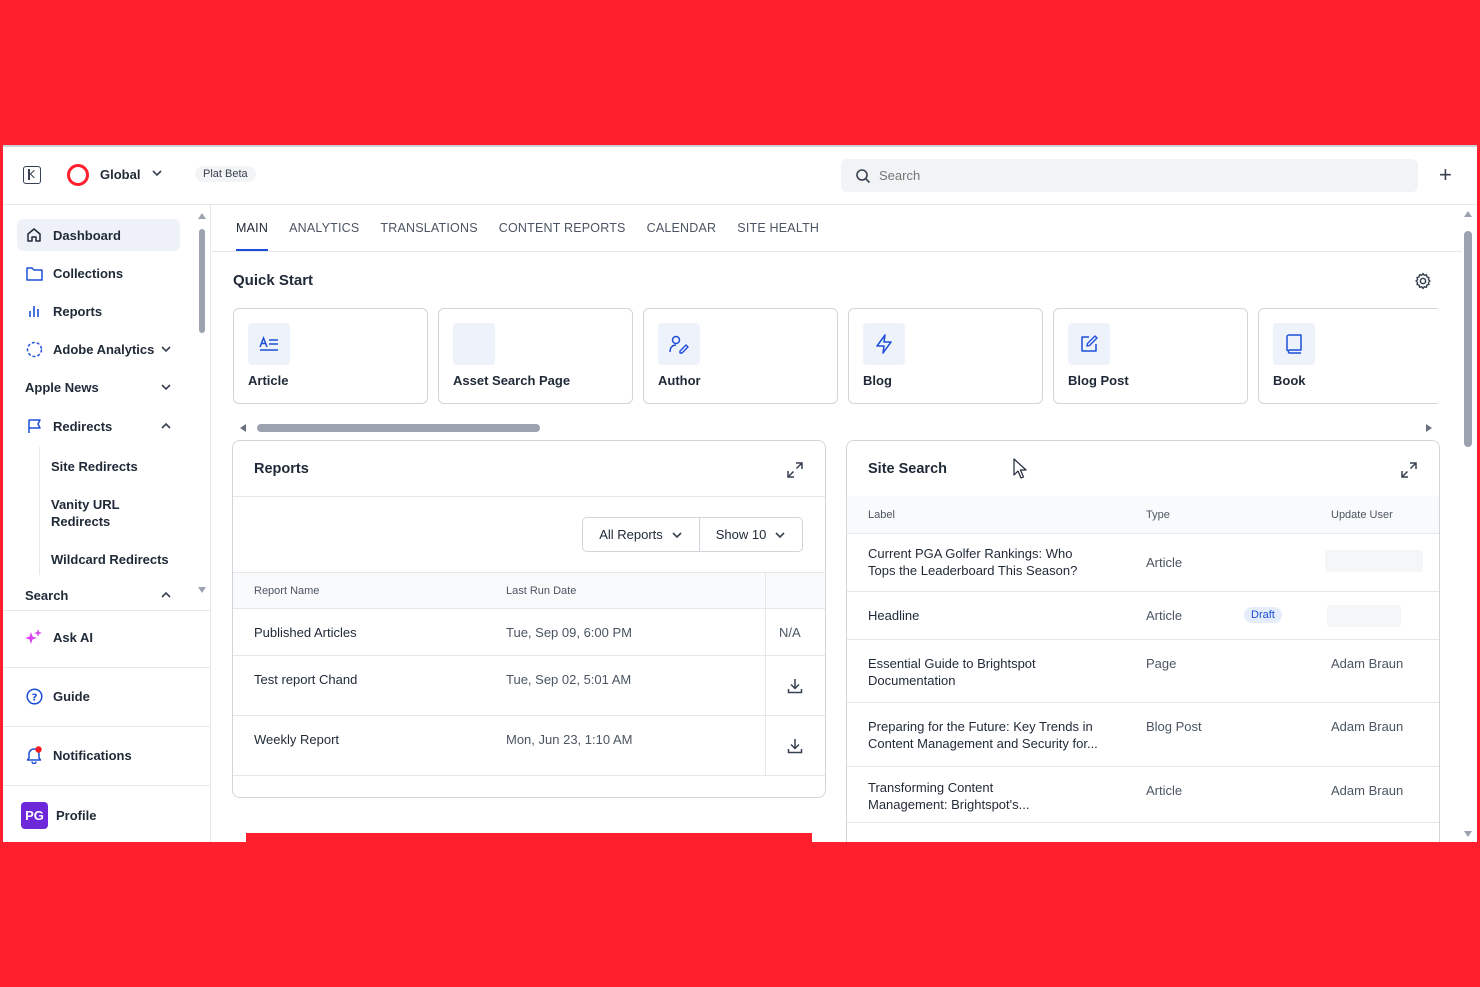 The image size is (1480, 987). I want to click on scroll-right-arrow, so click(1429, 428).